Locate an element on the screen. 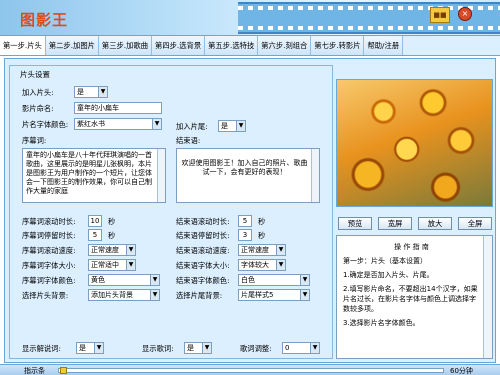 Image resolution: width=500 pixels, height=375 pixels. title-name-label: 影片命名: is located at coordinates (38, 108).